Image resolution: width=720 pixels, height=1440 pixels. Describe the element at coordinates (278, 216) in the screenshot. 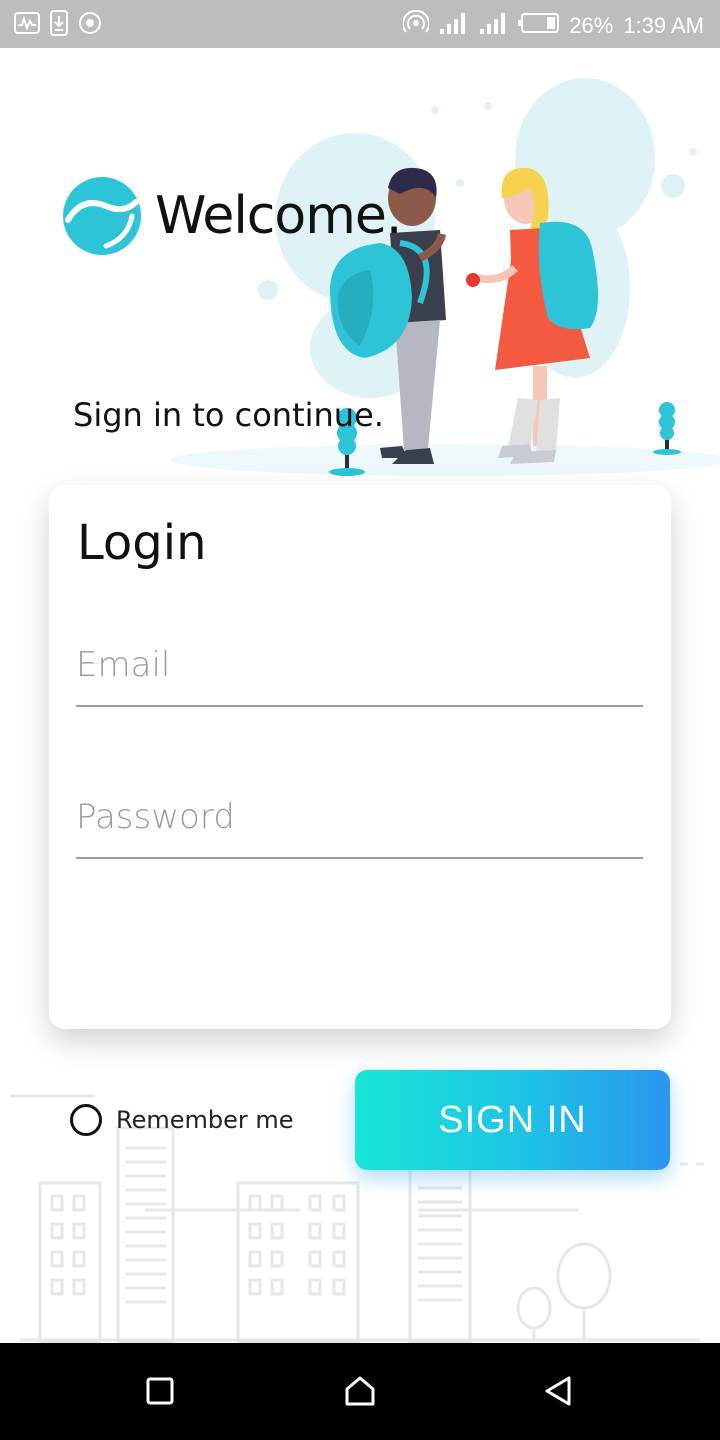

I see `welcome-heading: Welcome.` at that location.